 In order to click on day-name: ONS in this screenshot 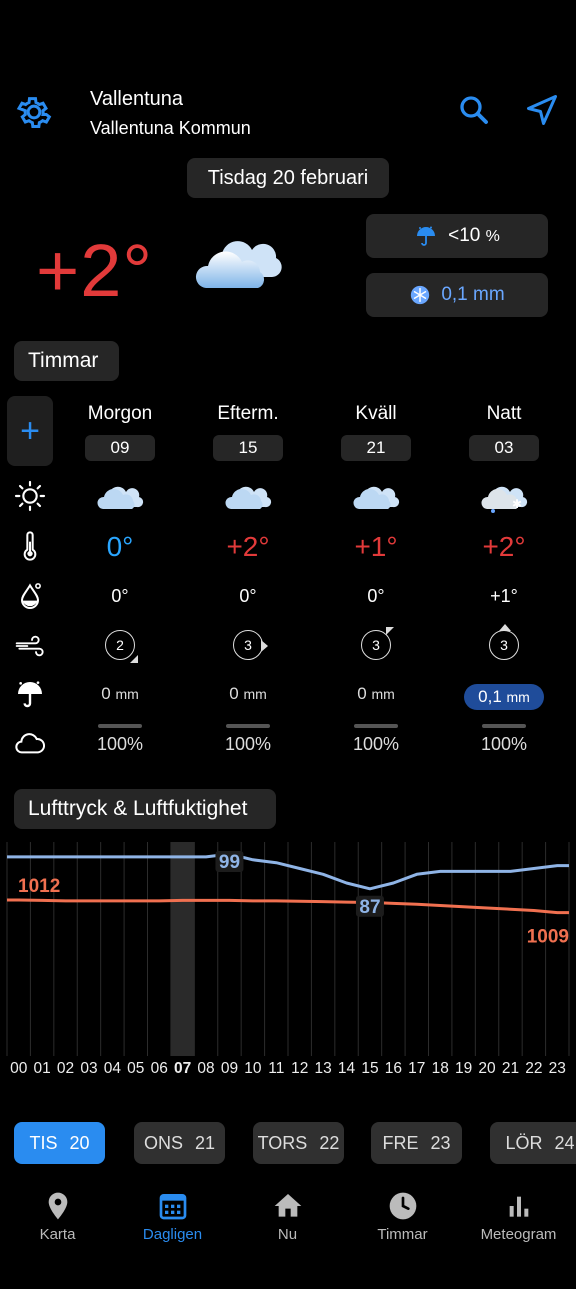, I will do `click(163, 1142)`.